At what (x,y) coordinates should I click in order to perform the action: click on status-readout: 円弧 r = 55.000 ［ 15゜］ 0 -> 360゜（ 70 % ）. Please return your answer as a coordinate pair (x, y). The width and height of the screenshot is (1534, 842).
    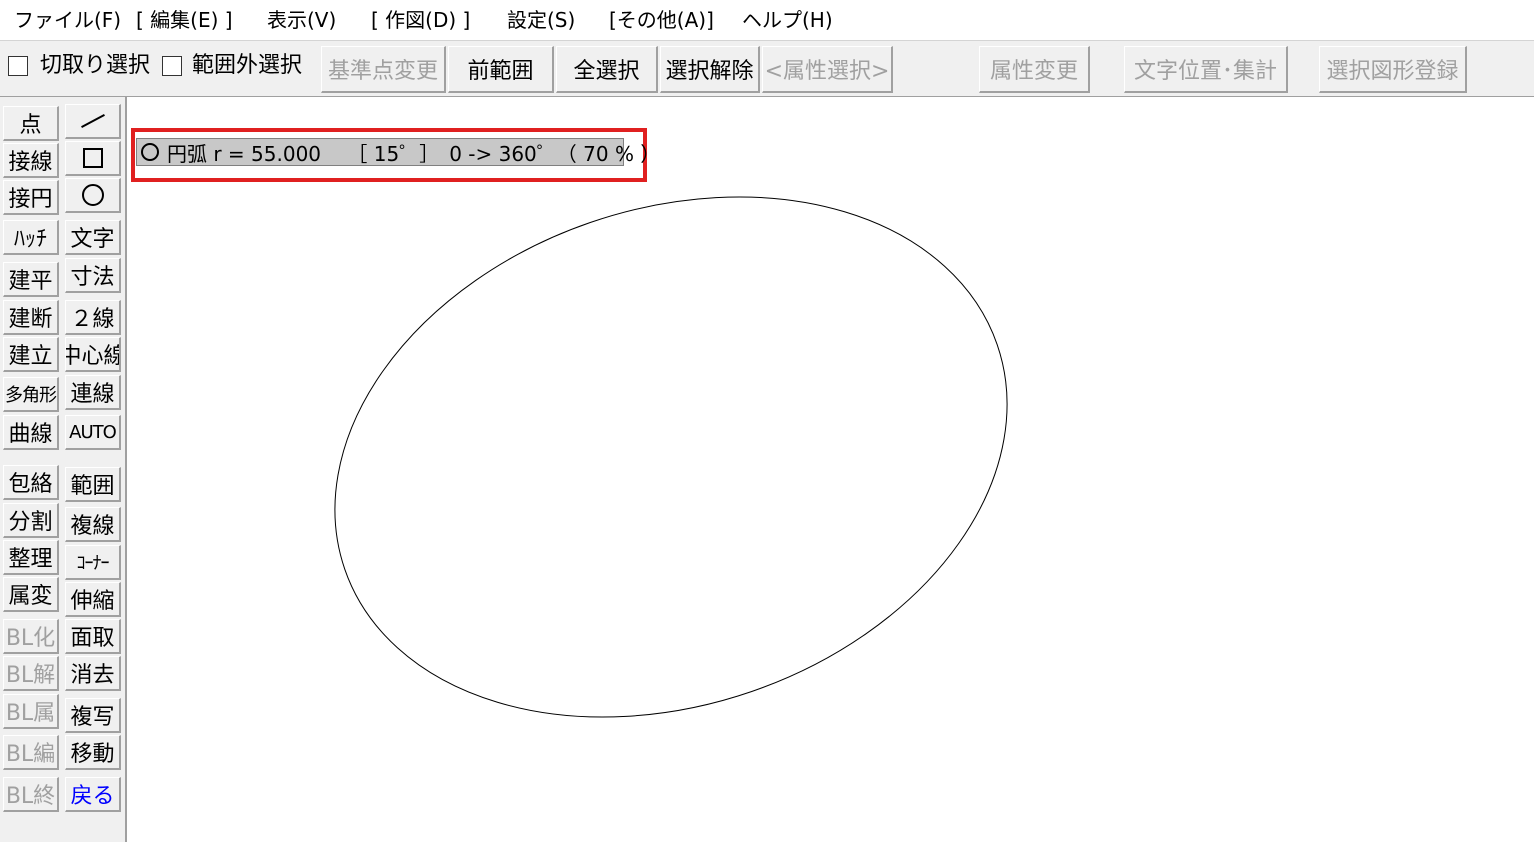
    Looking at the image, I should click on (398, 152).